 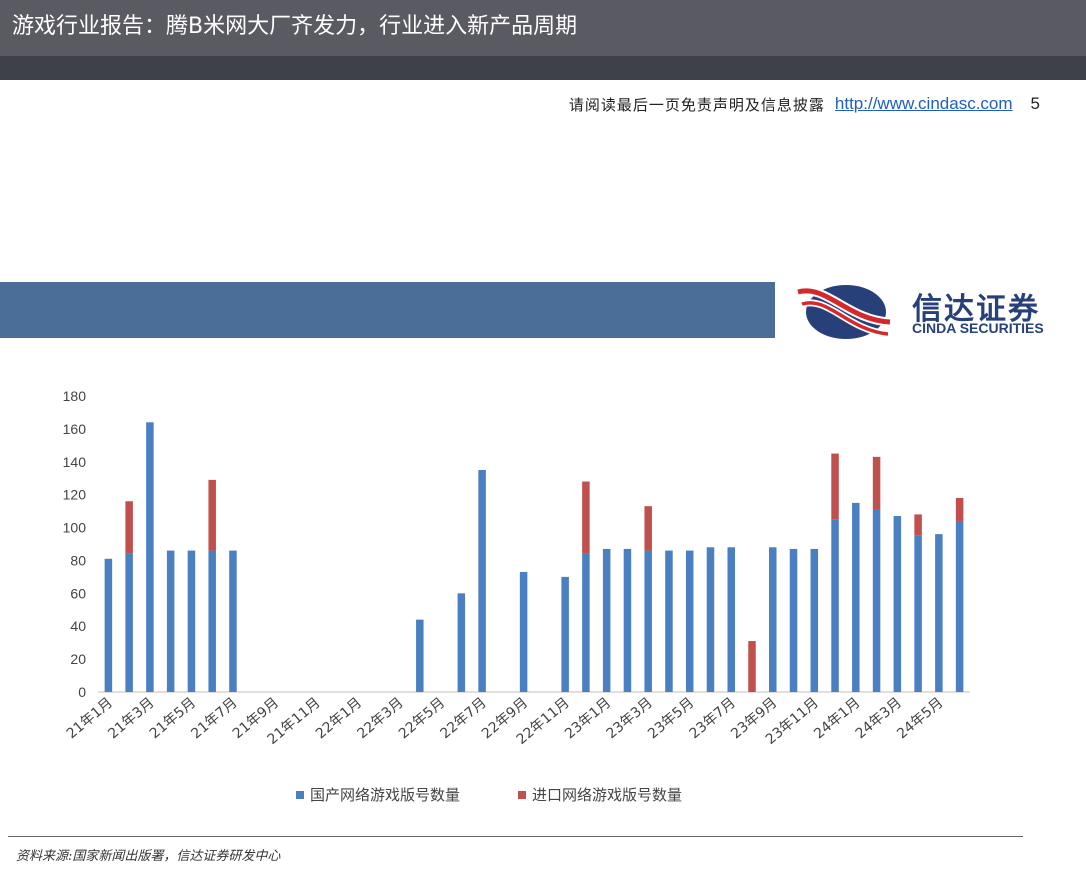 I want to click on y-tick-label: 80, so click(x=78, y=560).